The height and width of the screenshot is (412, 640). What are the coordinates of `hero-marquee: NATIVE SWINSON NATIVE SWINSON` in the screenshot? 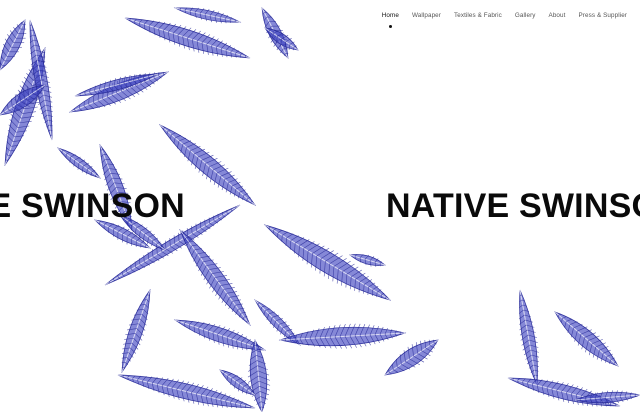 It's located at (320, 206).